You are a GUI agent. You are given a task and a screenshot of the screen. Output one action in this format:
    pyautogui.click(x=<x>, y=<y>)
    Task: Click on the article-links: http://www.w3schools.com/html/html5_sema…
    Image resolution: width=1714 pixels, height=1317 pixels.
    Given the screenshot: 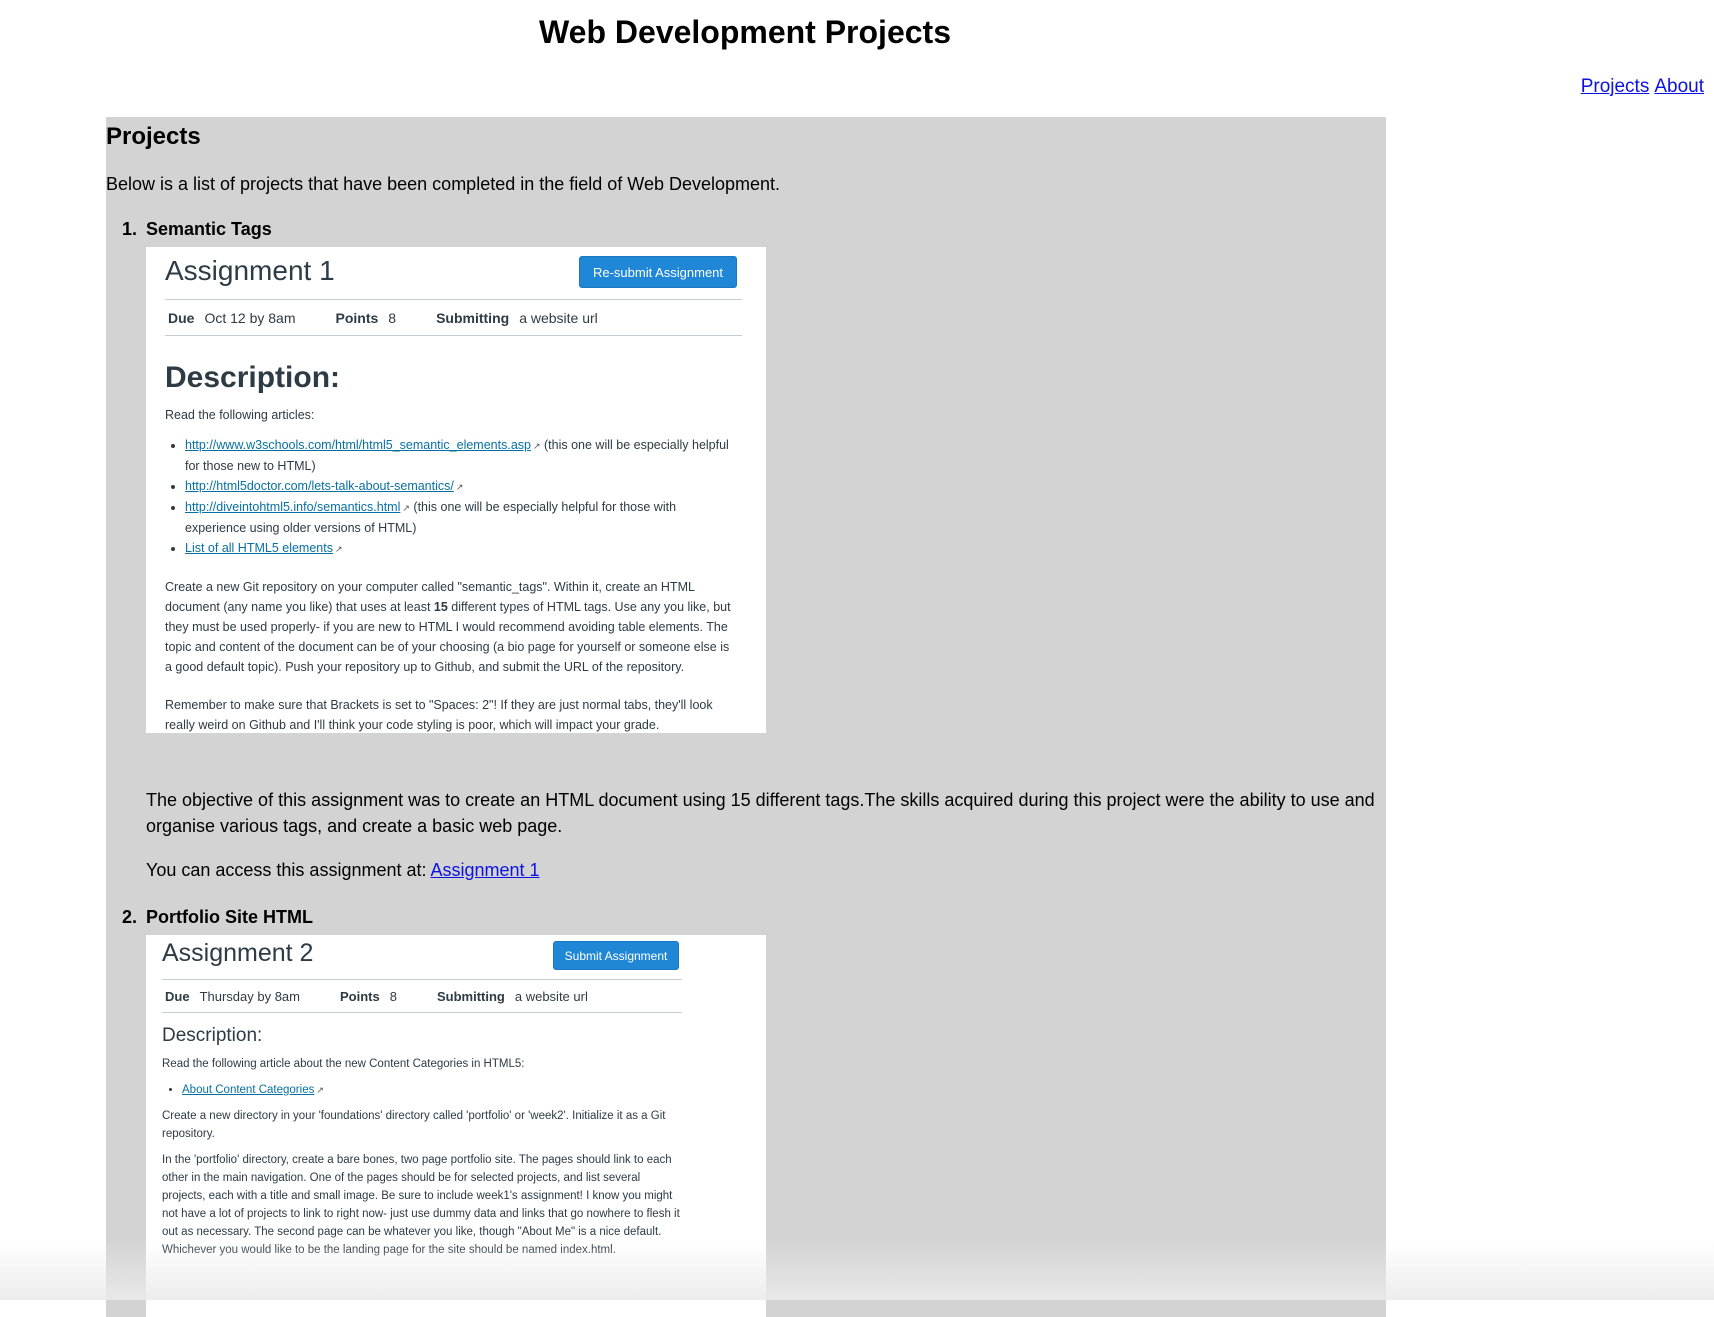 What is the action you would take?
    pyautogui.click(x=450, y=497)
    